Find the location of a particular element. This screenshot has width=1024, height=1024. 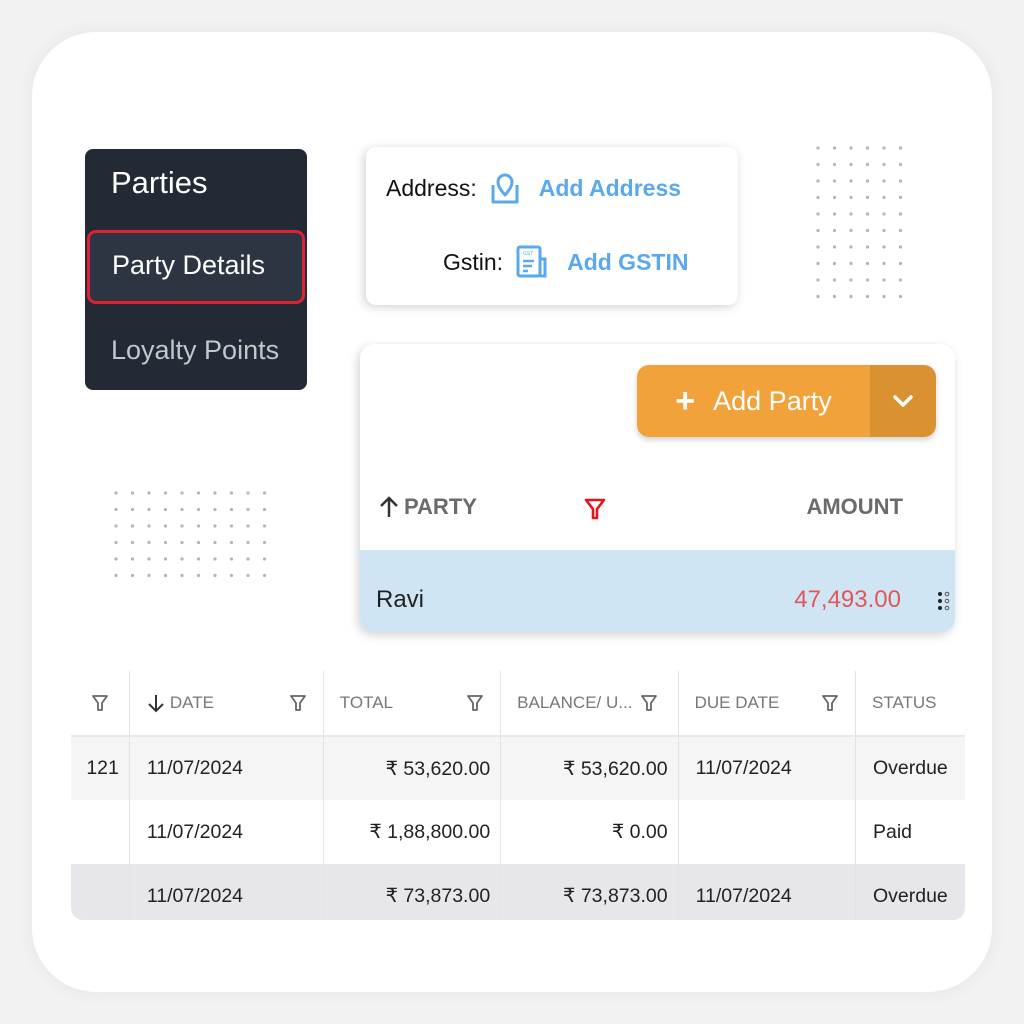

party-column-header: PARTY is located at coordinates (427, 507).